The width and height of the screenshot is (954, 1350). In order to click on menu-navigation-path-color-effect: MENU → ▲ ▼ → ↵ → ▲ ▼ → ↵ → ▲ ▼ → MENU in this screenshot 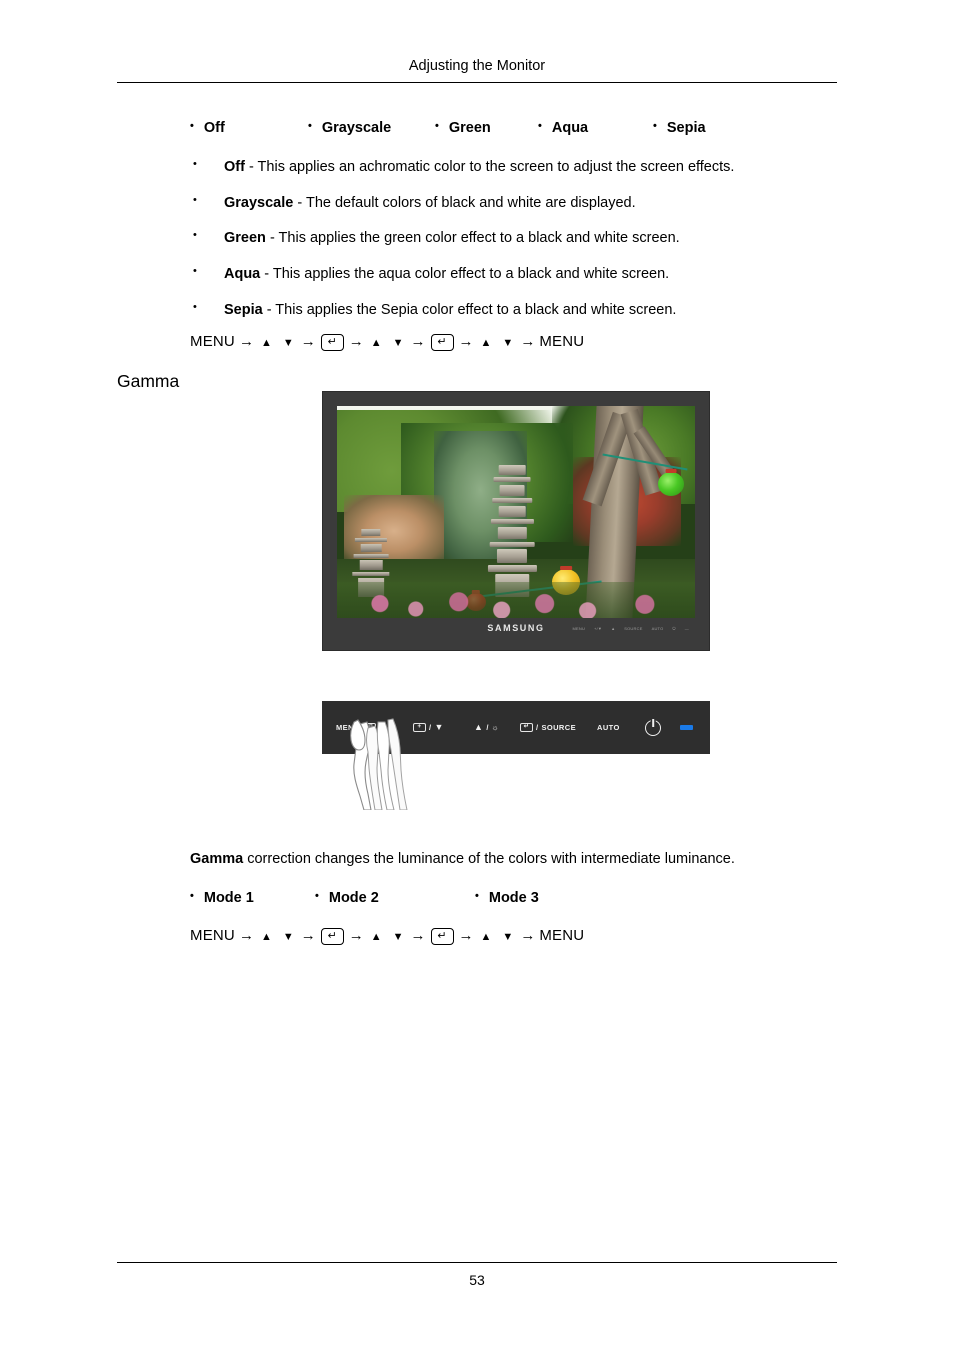, I will do `click(387, 342)`.